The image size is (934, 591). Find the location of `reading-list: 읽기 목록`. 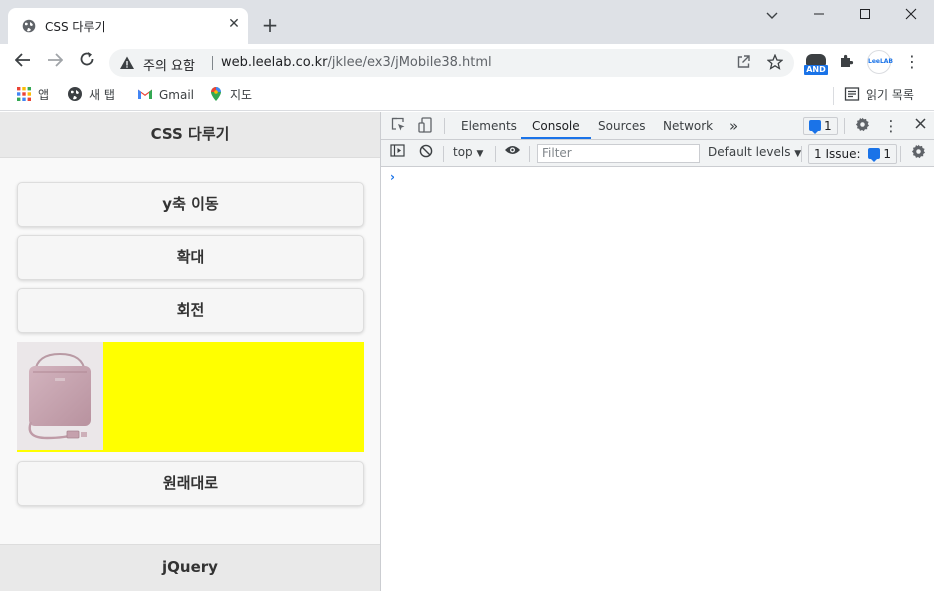

reading-list: 읽기 목록 is located at coordinates (879, 95).